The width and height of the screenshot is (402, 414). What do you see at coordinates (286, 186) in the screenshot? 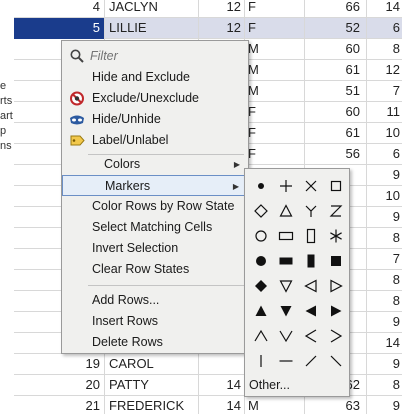
I see `marker-plus-icon` at bounding box center [286, 186].